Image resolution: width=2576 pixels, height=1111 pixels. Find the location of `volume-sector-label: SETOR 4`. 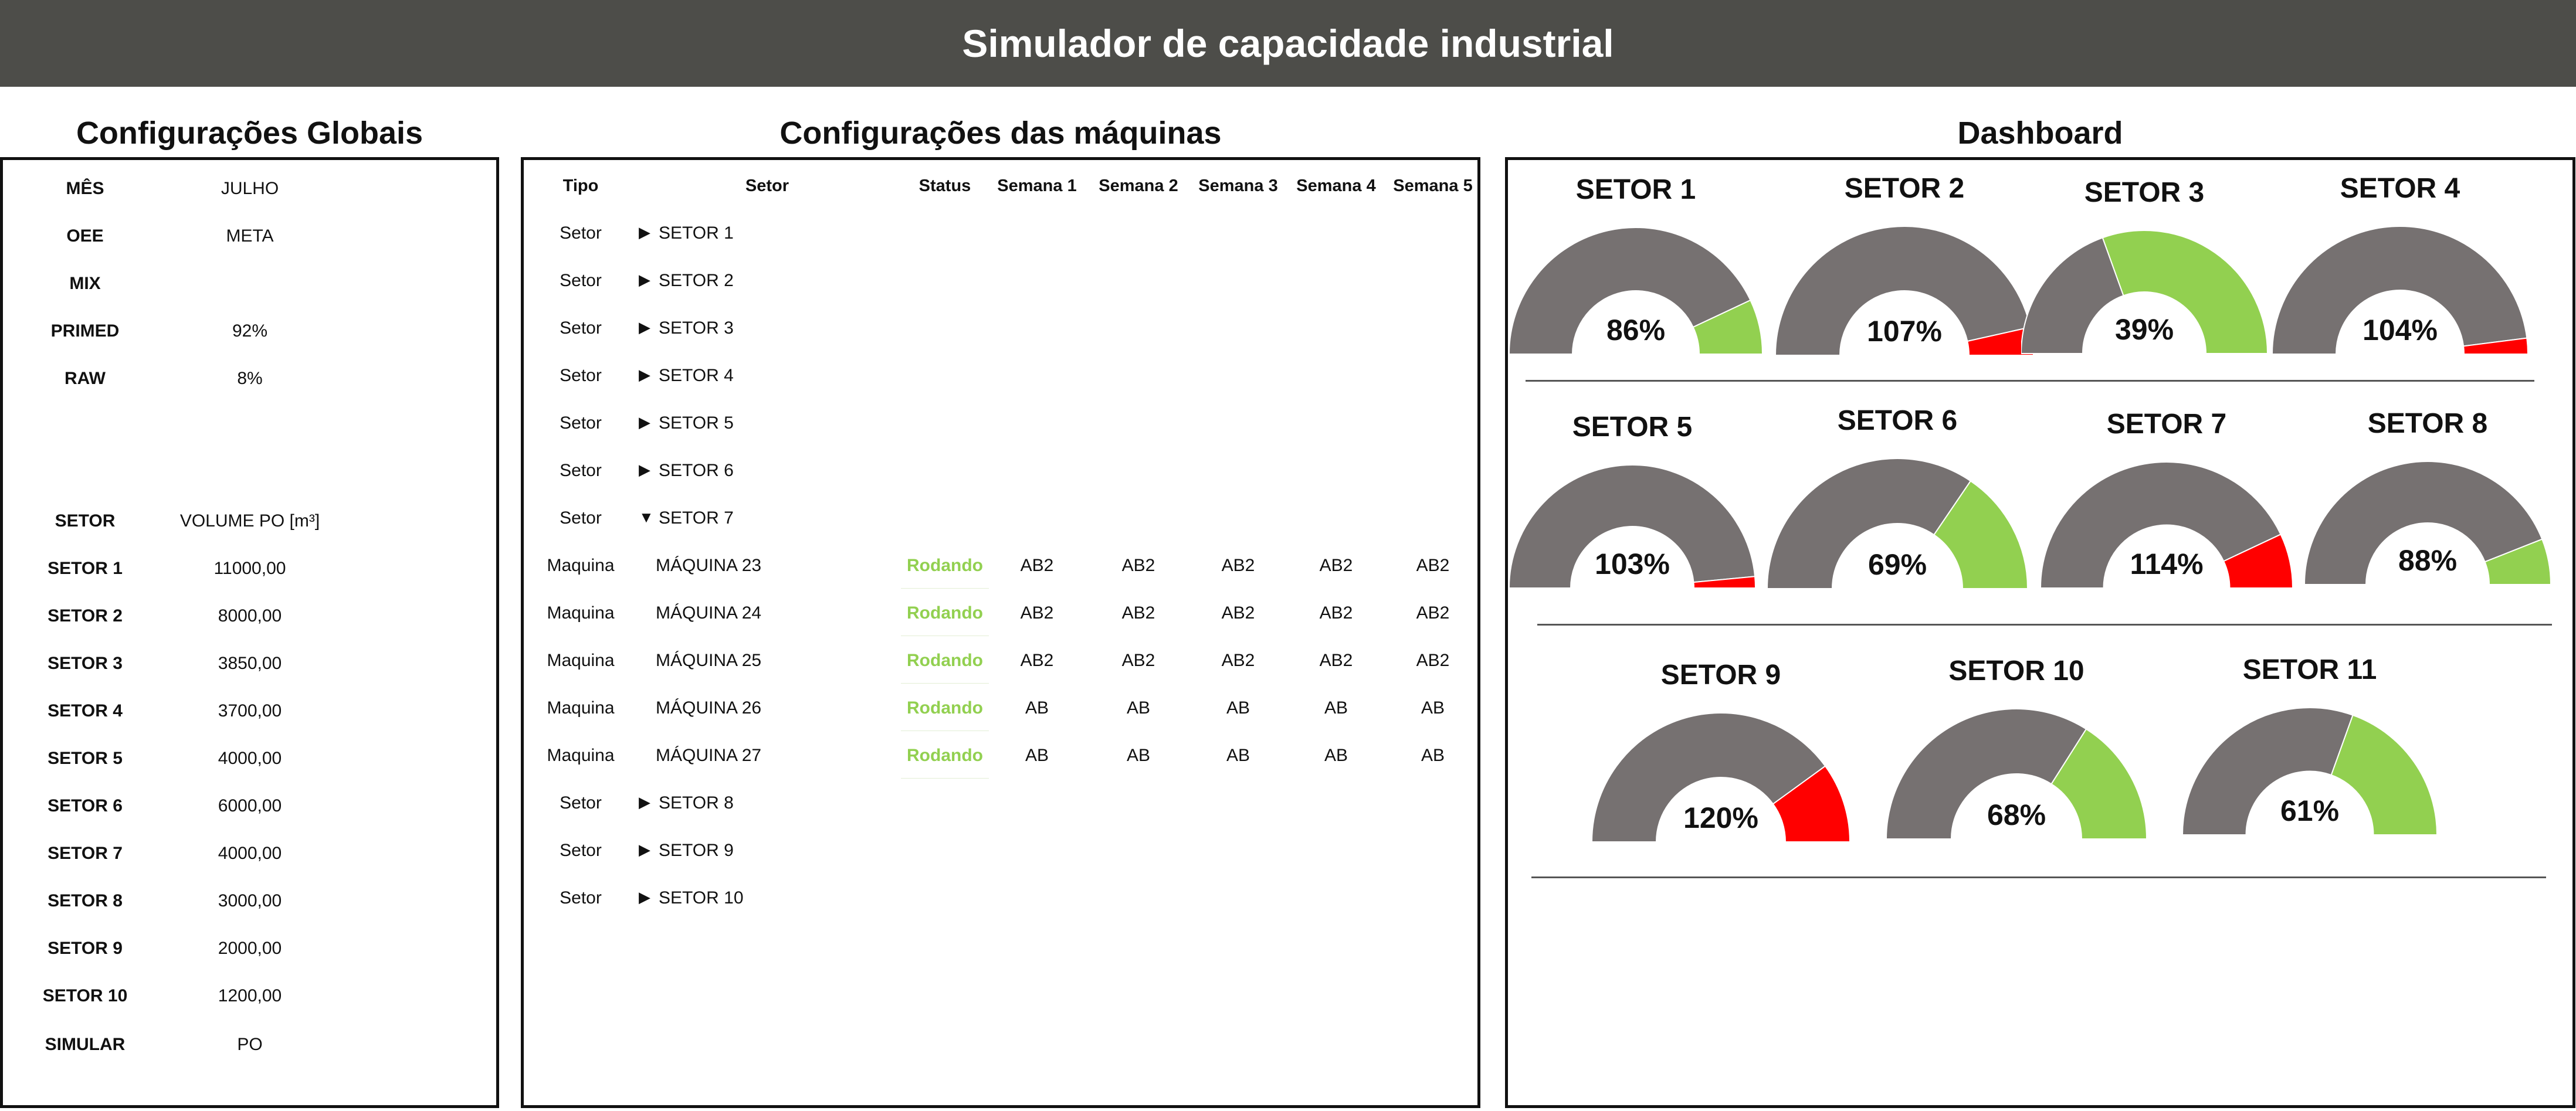

volume-sector-label: SETOR 4 is located at coordinates (86, 711).